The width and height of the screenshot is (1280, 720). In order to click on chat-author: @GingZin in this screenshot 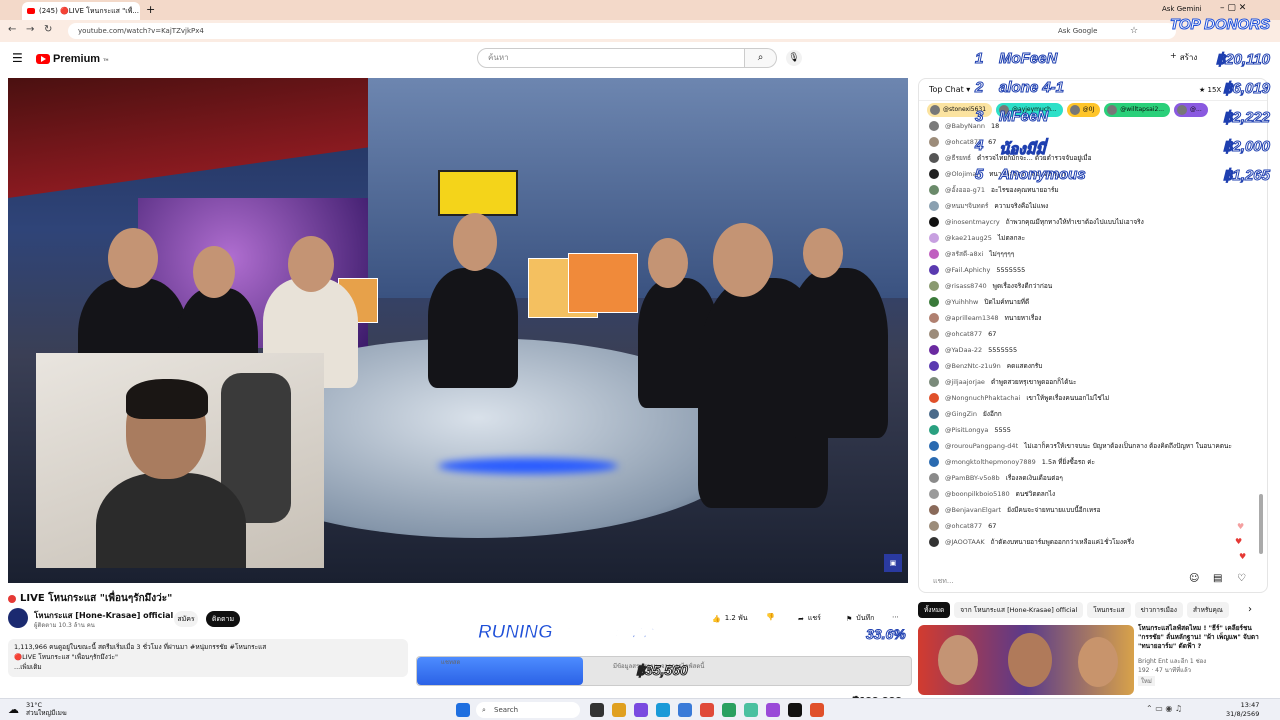, I will do `click(961, 414)`.